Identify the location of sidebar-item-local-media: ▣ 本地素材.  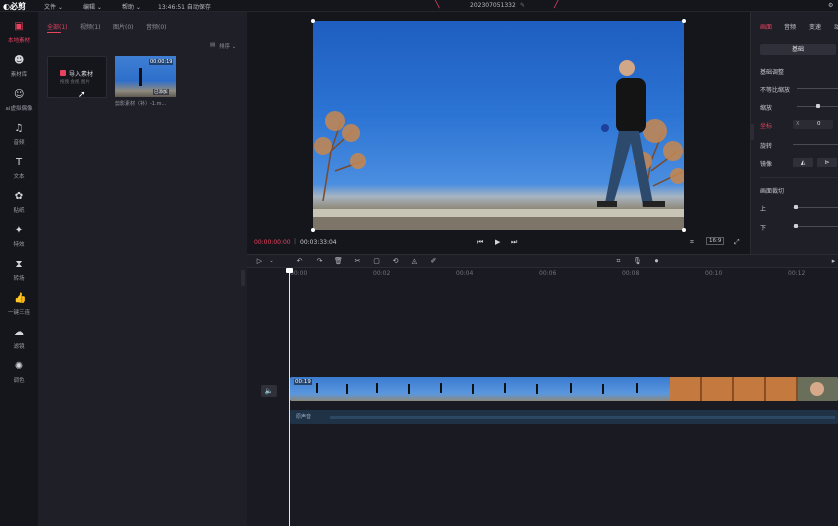
(19, 35).